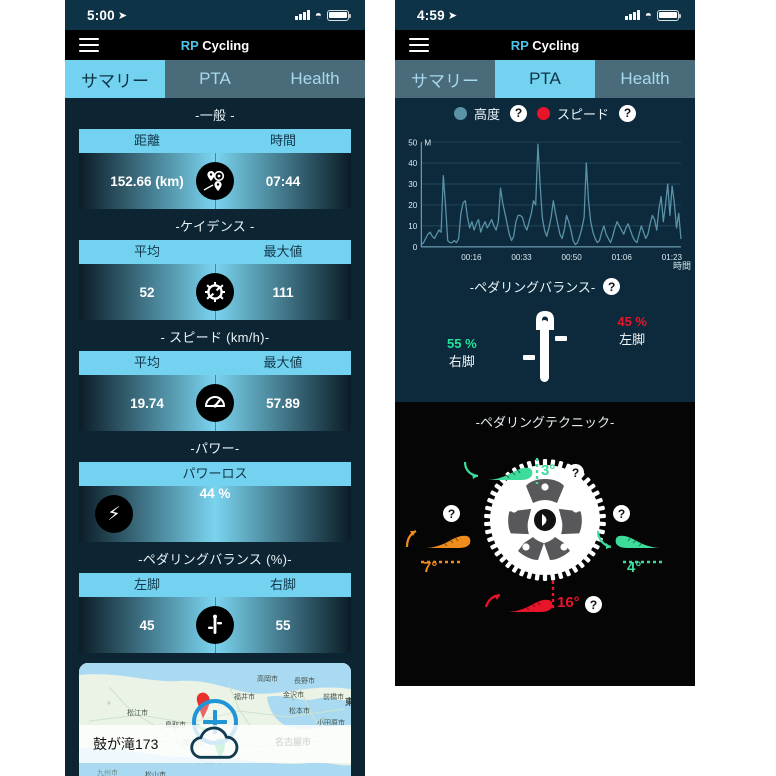 The height and width of the screenshot is (776, 776). Describe the element at coordinates (147, 292) in the screenshot. I see `value-cadence-avg: 52` at that location.